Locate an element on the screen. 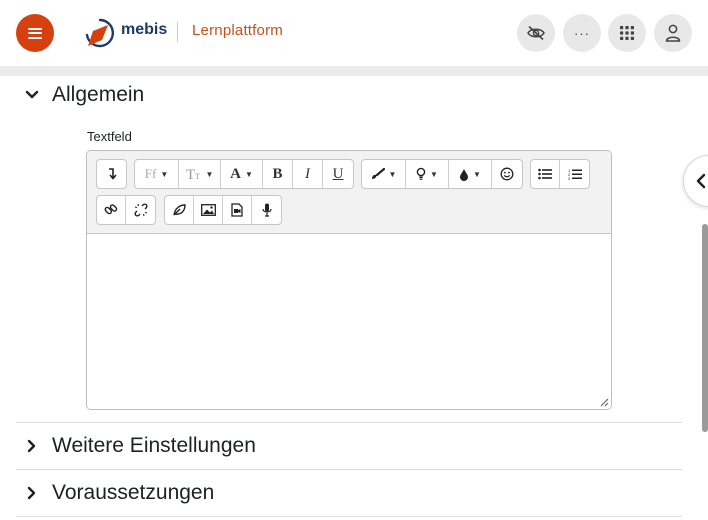  italic-button: I is located at coordinates (308, 174).